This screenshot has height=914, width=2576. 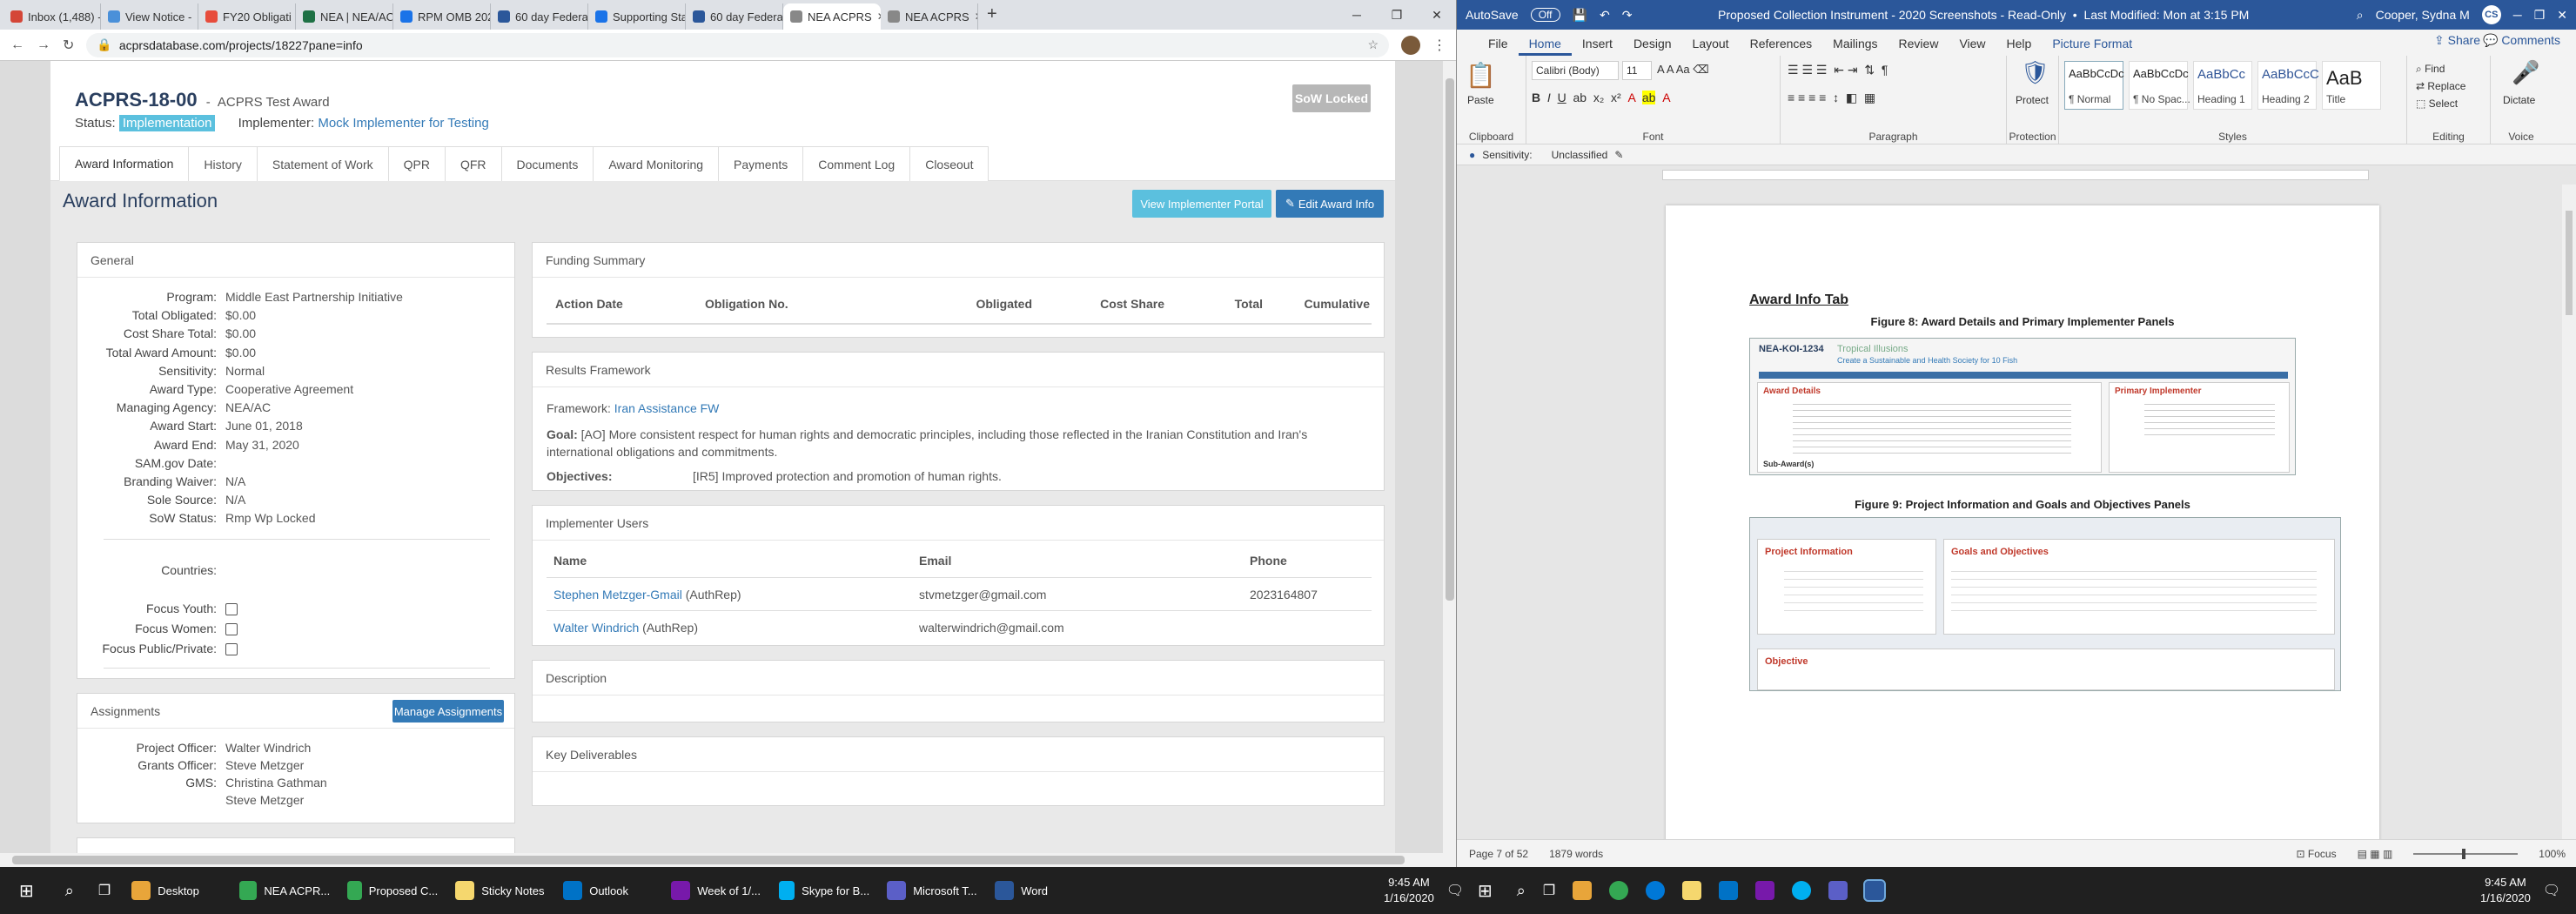 I want to click on style-preset: AaBbCc Heading 1, so click(x=2222, y=85).